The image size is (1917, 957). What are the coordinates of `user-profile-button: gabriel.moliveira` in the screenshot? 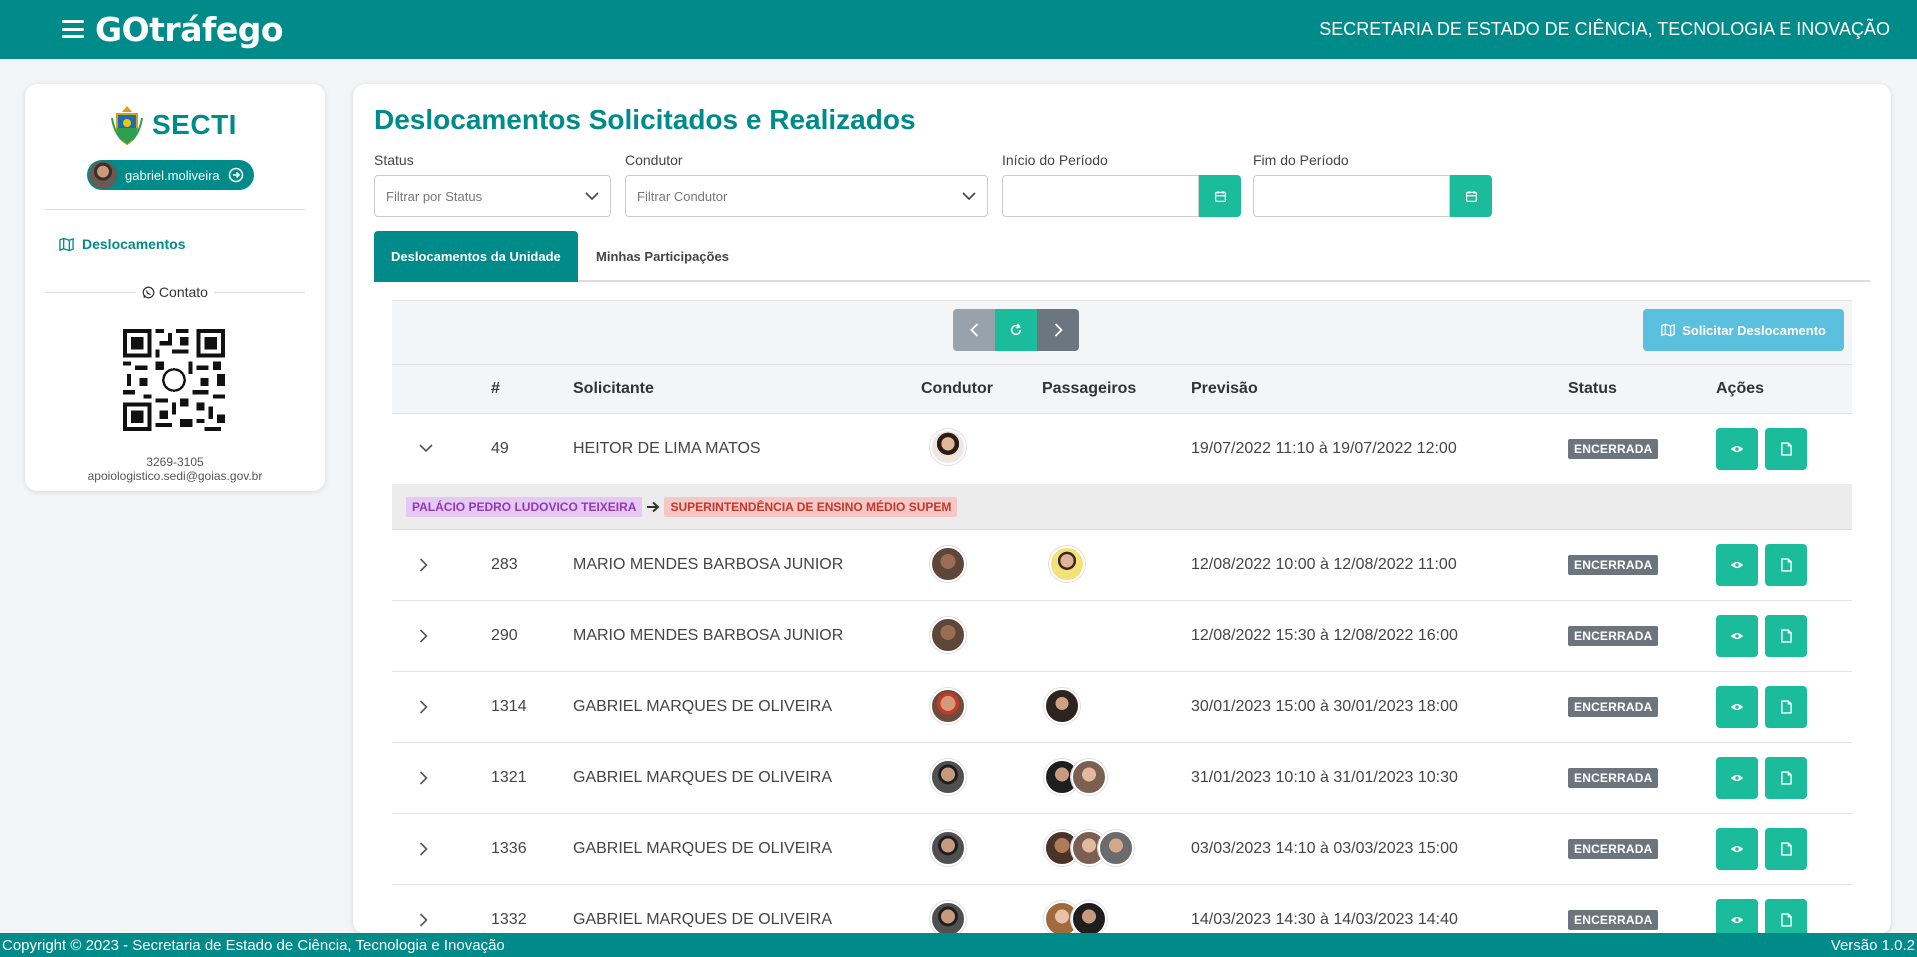 It's located at (170, 175).